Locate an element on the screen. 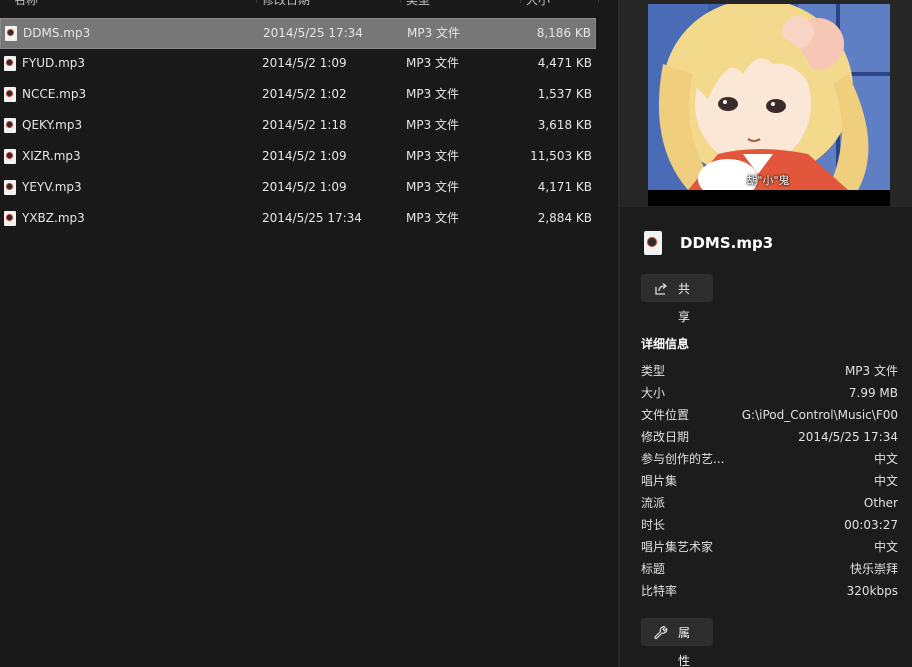 The width and height of the screenshot is (912, 667). file-date: 2014/5/2 1:02 is located at coordinates (304, 94).